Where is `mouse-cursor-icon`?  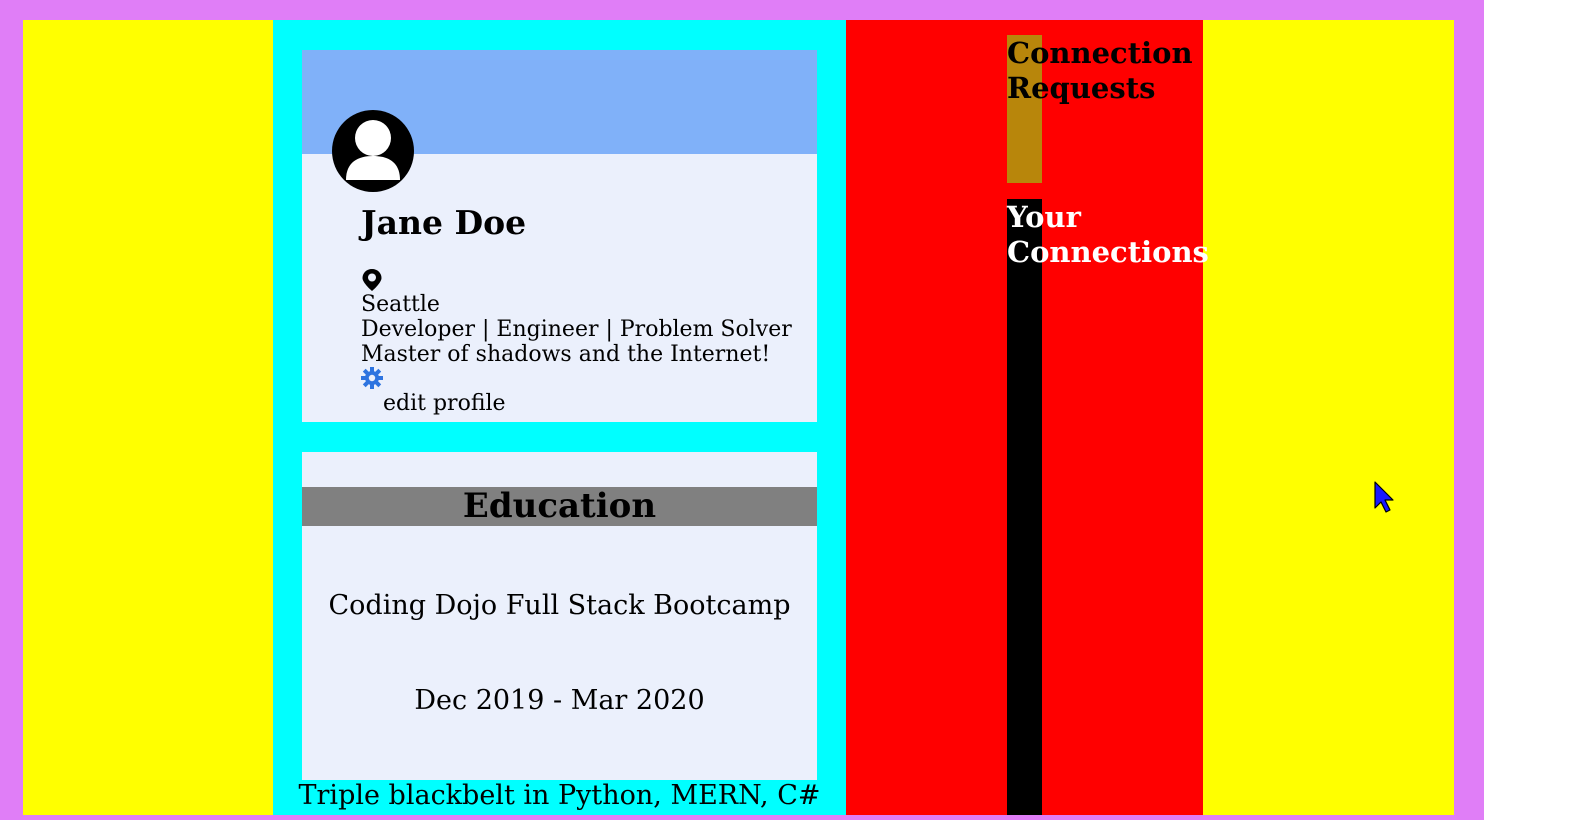 mouse-cursor-icon is located at coordinates (1384, 497).